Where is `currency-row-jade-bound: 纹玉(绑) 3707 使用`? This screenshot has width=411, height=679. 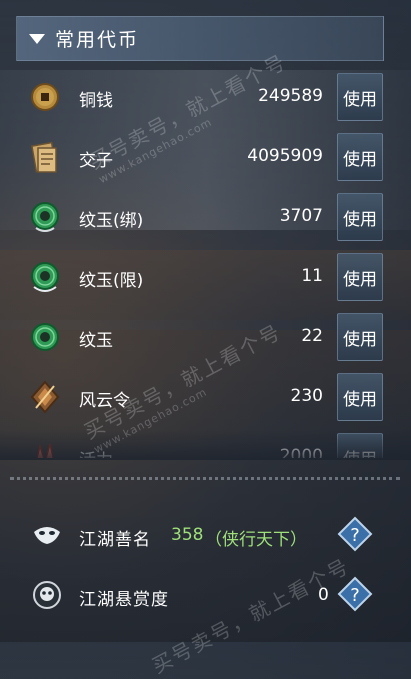 currency-row-jade-bound: 纹玉(绑) 3707 使用 is located at coordinates (205, 218).